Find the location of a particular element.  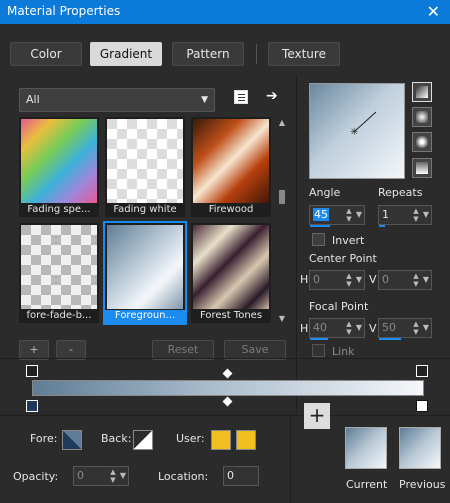

category-select: All ▼ is located at coordinates (117, 100).